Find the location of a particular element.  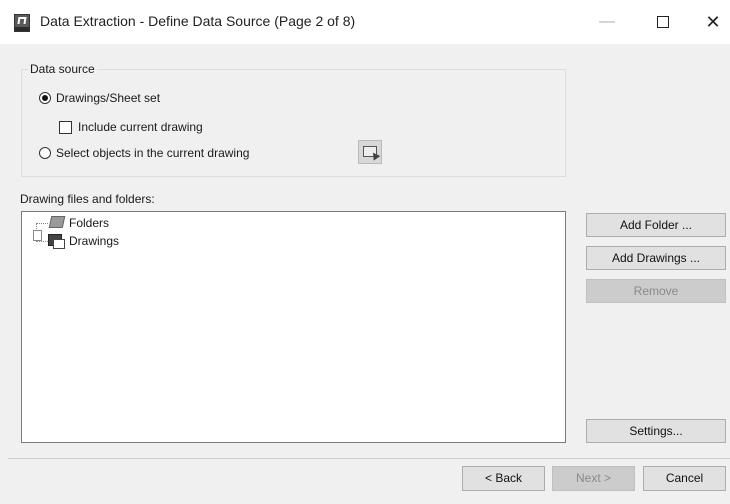

next-button: Next > is located at coordinates (593, 478).